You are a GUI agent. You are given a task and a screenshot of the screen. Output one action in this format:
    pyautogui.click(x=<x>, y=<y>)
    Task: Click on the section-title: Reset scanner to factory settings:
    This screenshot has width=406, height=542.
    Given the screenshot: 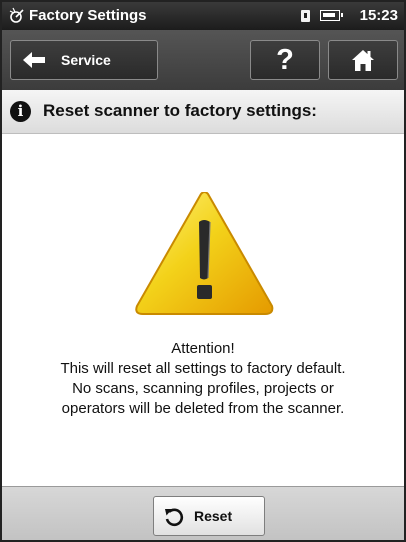 What is the action you would take?
    pyautogui.click(x=180, y=110)
    